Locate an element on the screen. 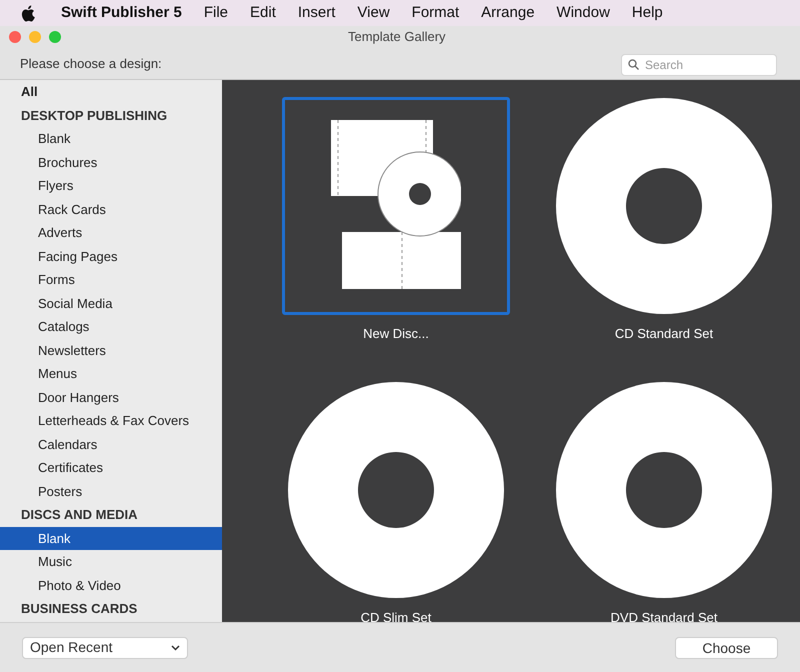 Image resolution: width=800 pixels, height=672 pixels. window-title: Template Gallery is located at coordinates (397, 37).